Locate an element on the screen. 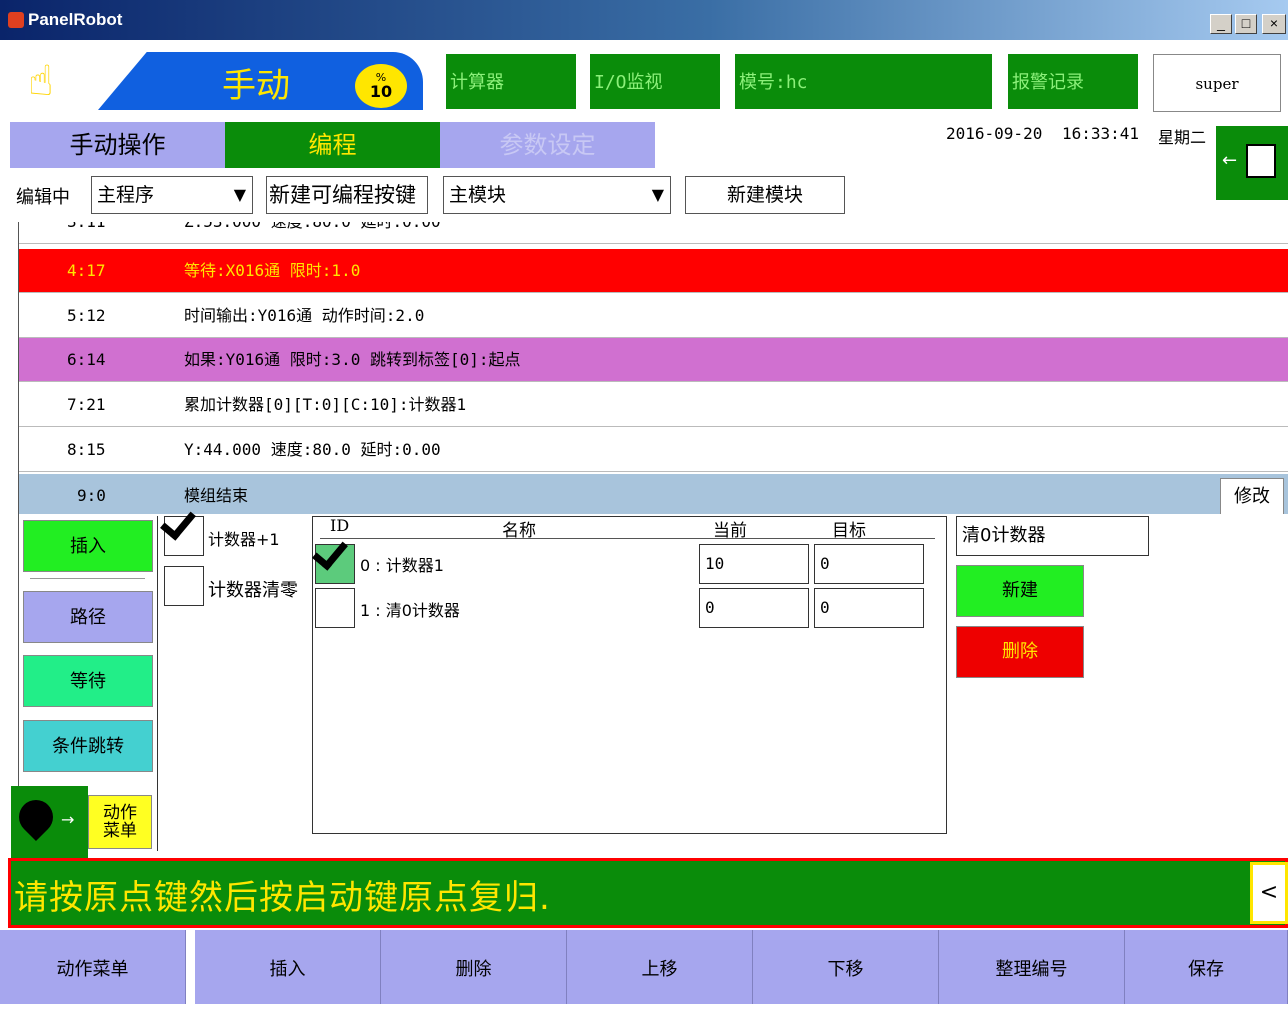 This screenshot has height=1010, width=1288. weekday-text: 星期二 is located at coordinates (1182, 137).